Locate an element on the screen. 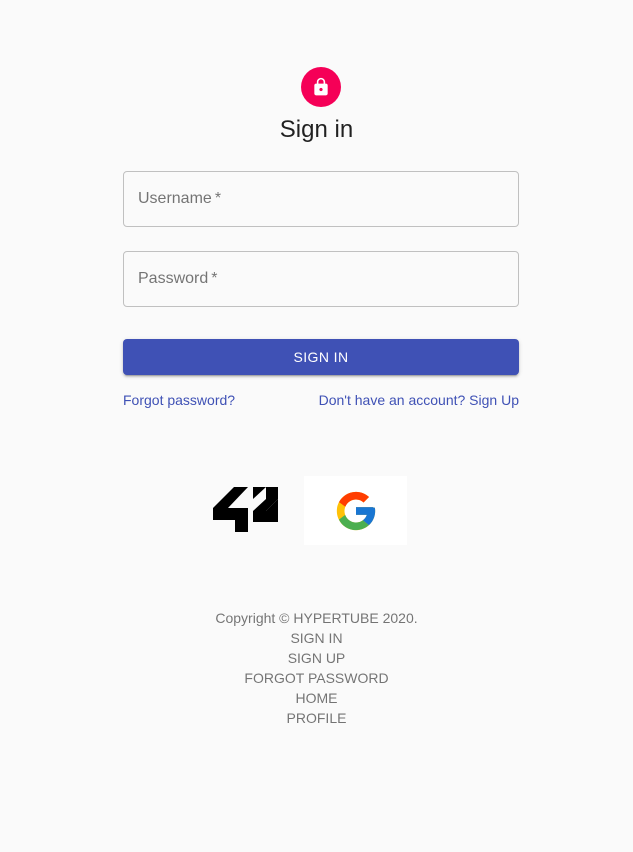 The height and width of the screenshot is (852, 633). oauth-42-button is located at coordinates (246, 510).